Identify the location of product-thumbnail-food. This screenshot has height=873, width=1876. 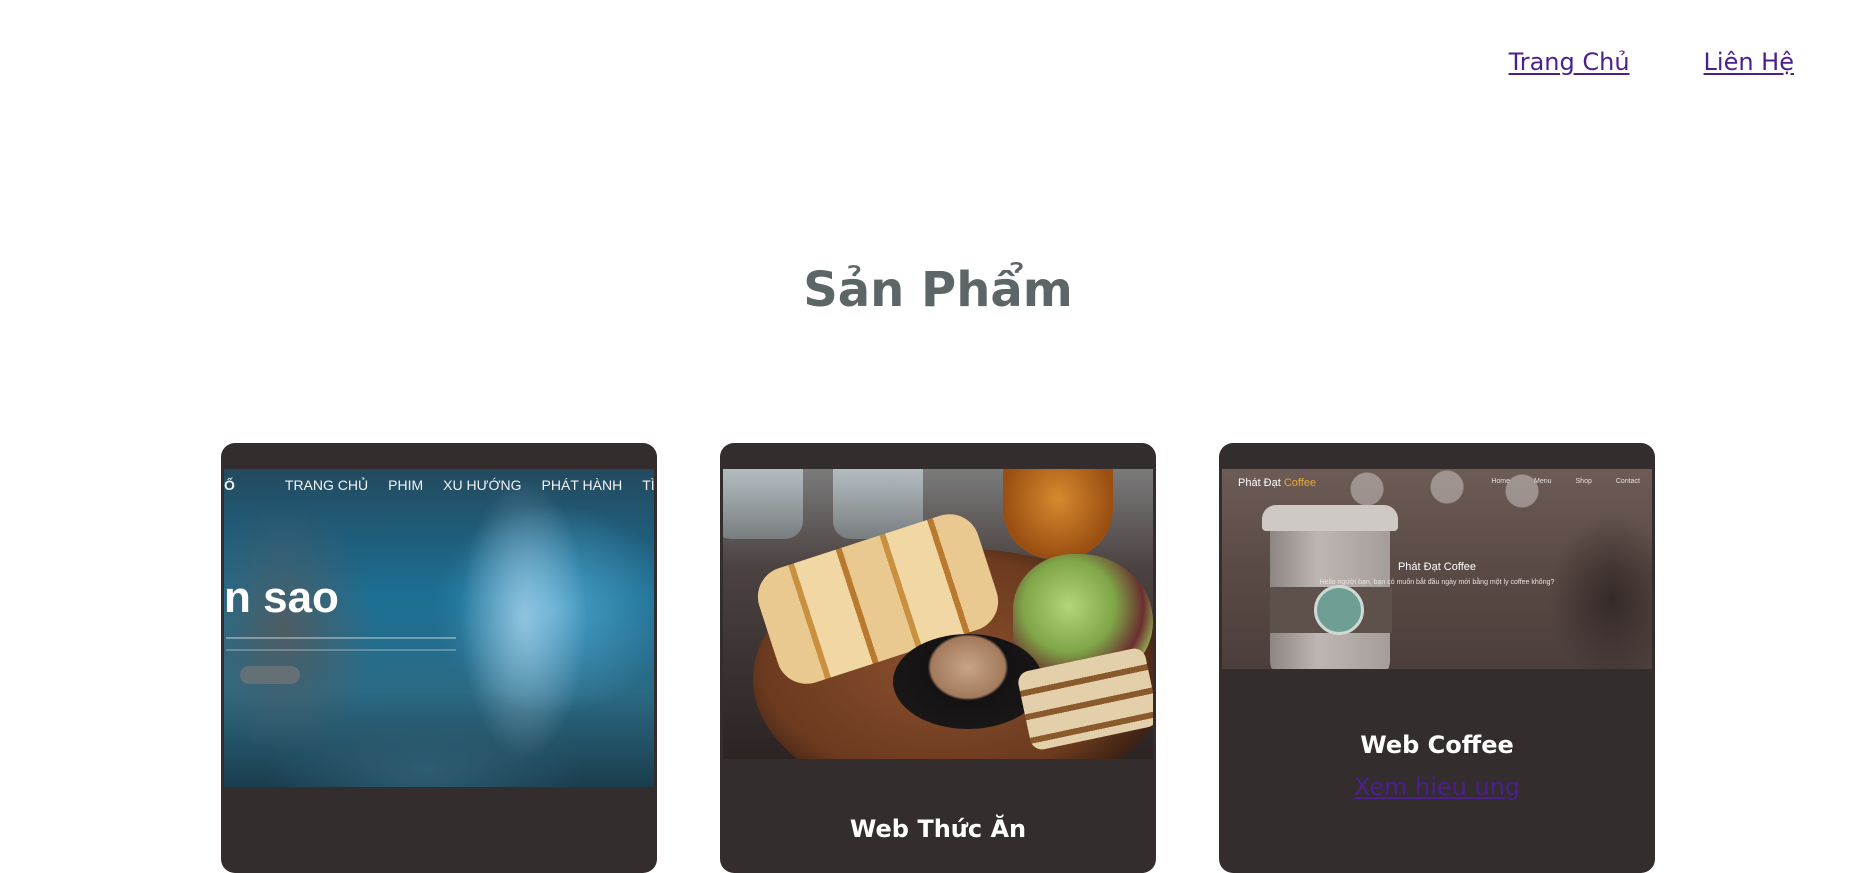
(938, 614).